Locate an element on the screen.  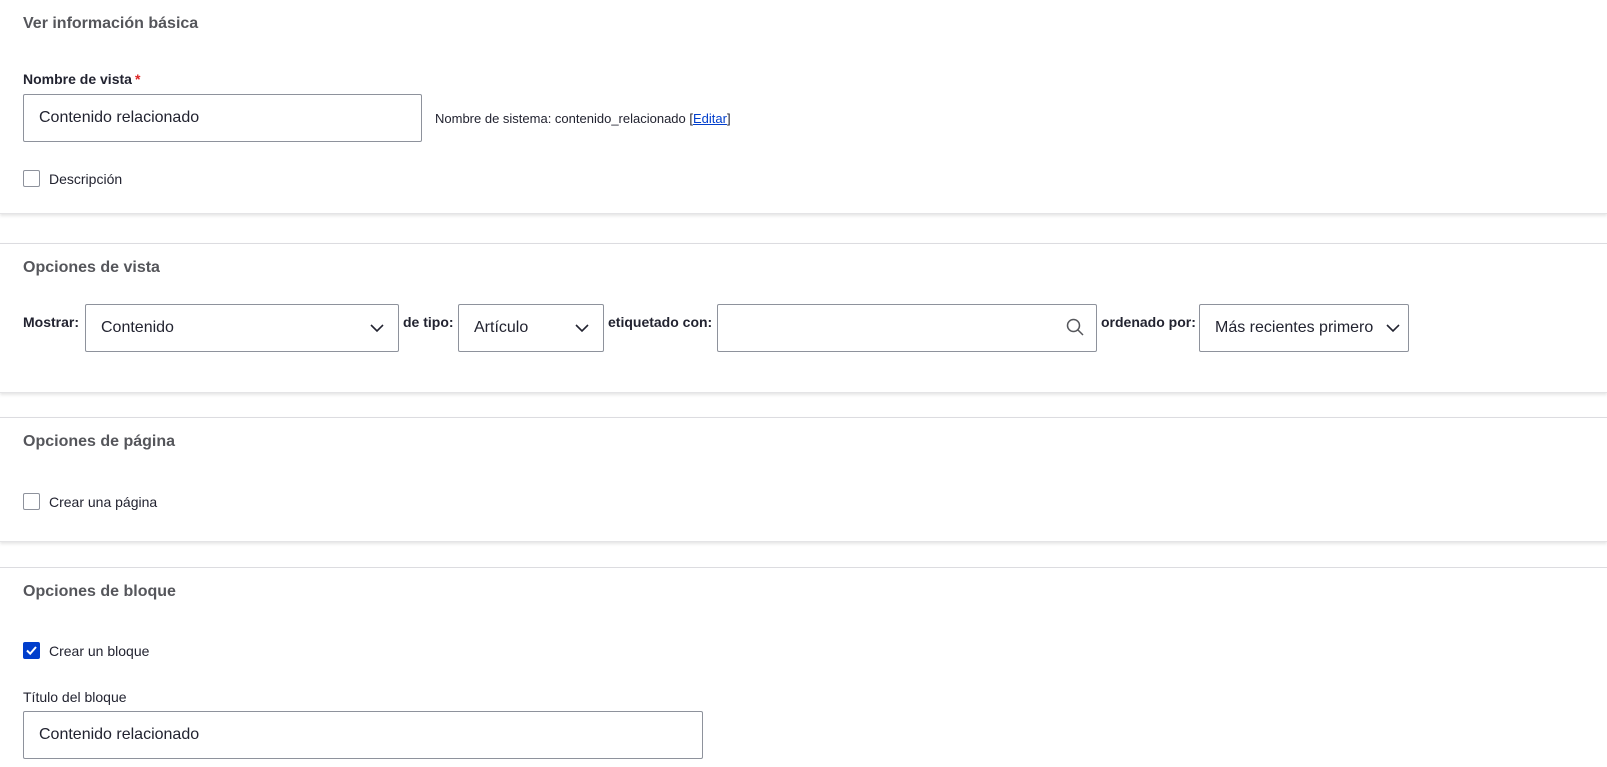
create-page-label: Crear una página is located at coordinates (103, 501).